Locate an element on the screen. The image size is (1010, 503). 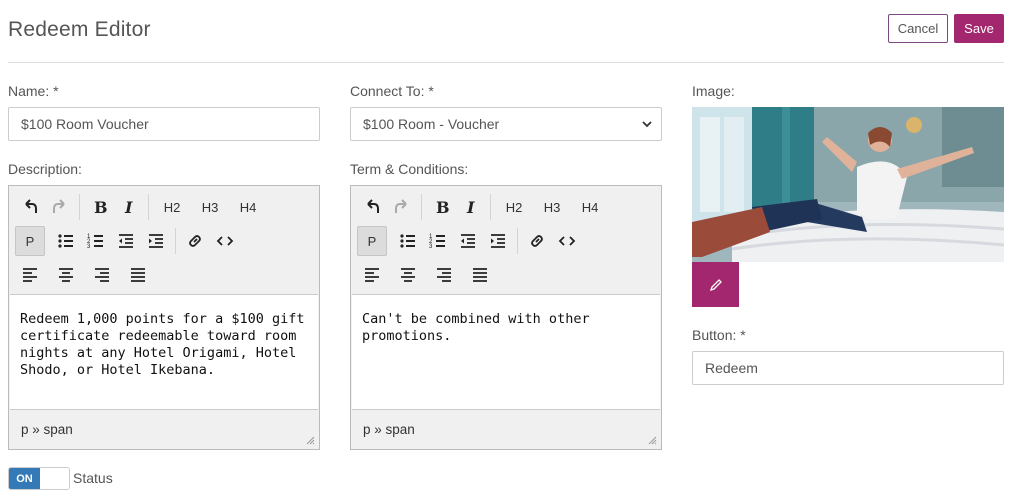
status-toggle: ON is located at coordinates (39, 478).